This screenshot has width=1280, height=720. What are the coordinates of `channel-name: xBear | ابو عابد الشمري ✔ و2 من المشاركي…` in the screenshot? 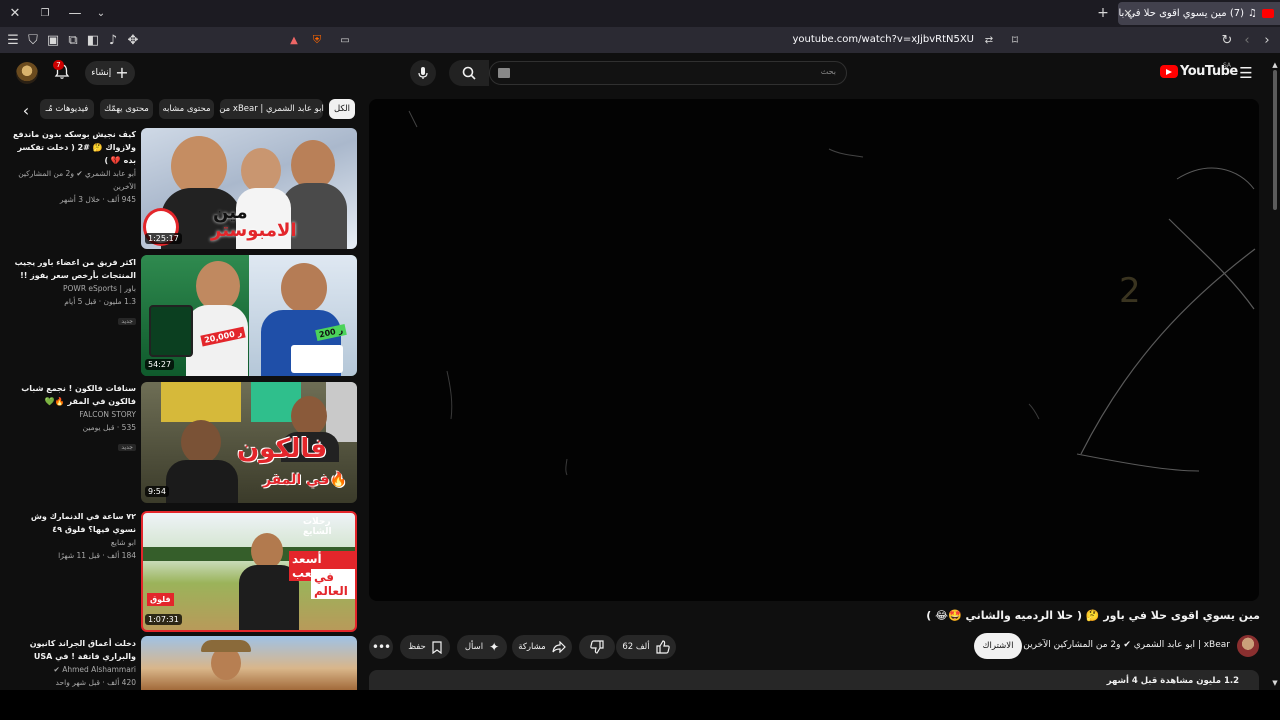 It's located at (1126, 645).